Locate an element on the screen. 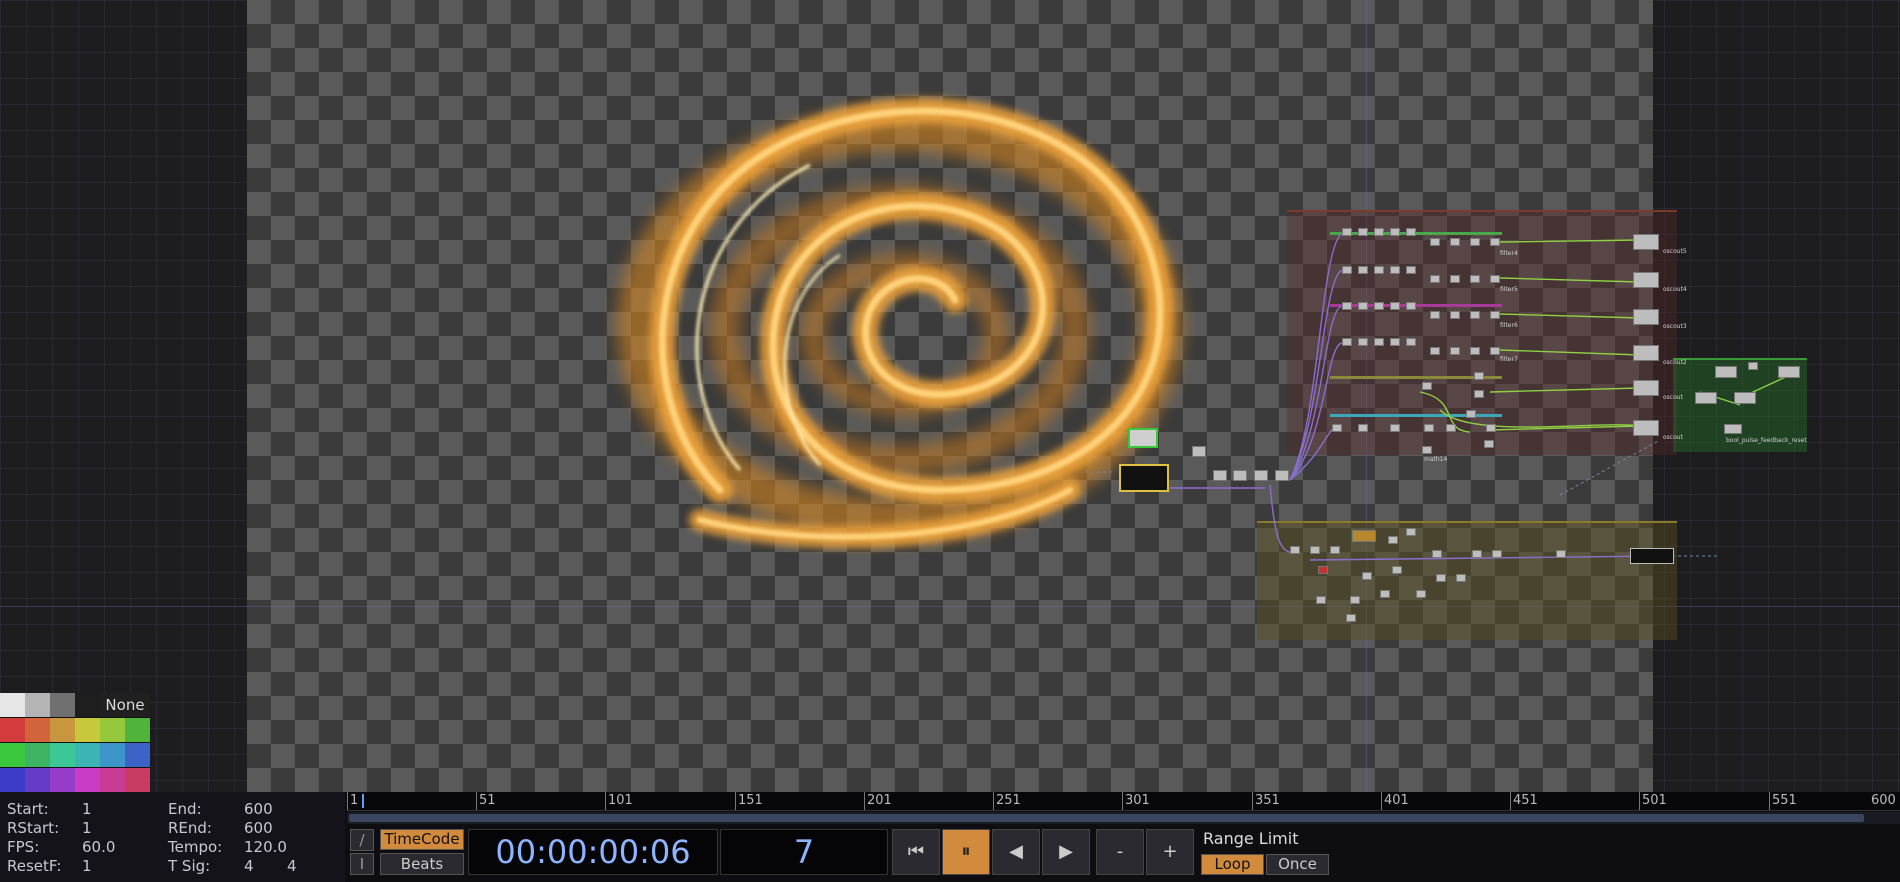 The height and width of the screenshot is (882, 1900). out-node is located at coordinates (1652, 556).